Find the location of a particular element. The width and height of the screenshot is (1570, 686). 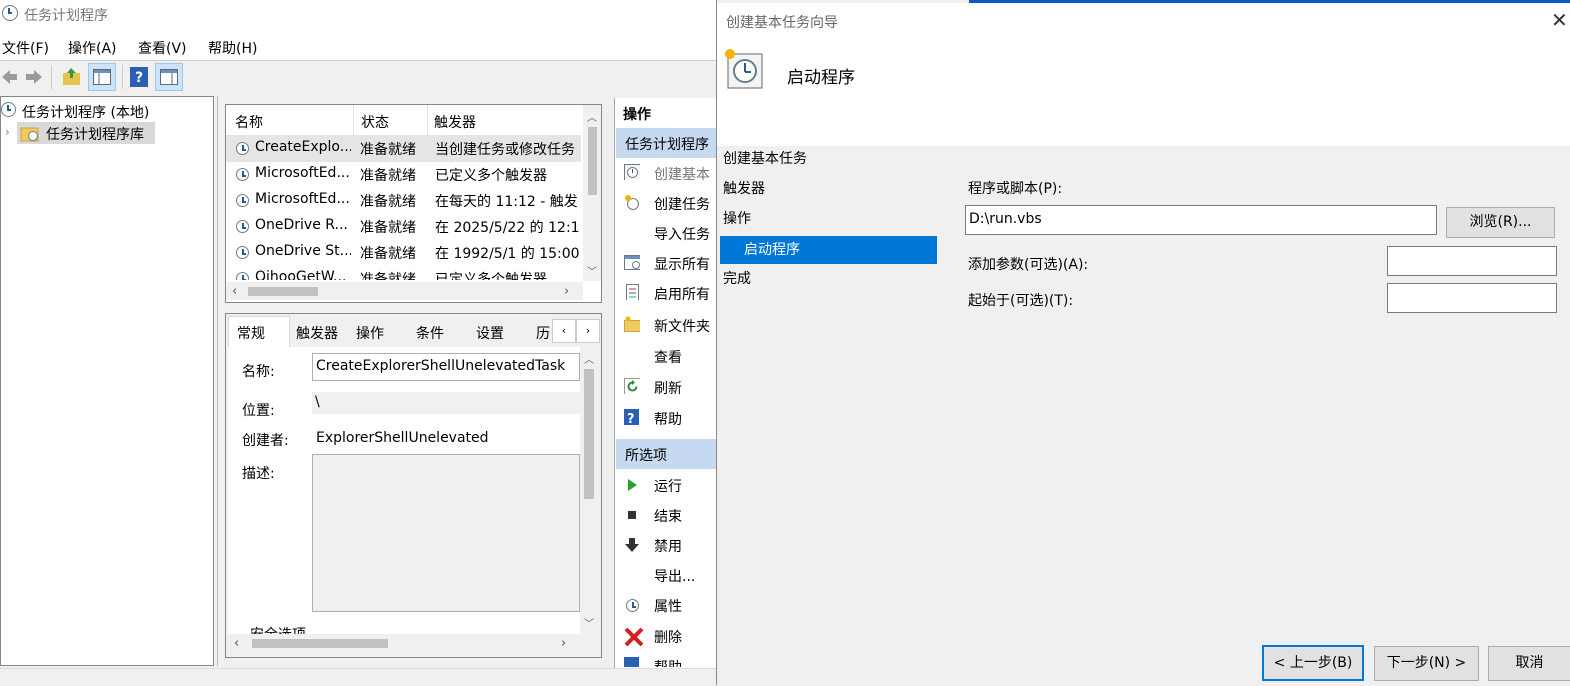

disable-arrow-icon is located at coordinates (632, 545).